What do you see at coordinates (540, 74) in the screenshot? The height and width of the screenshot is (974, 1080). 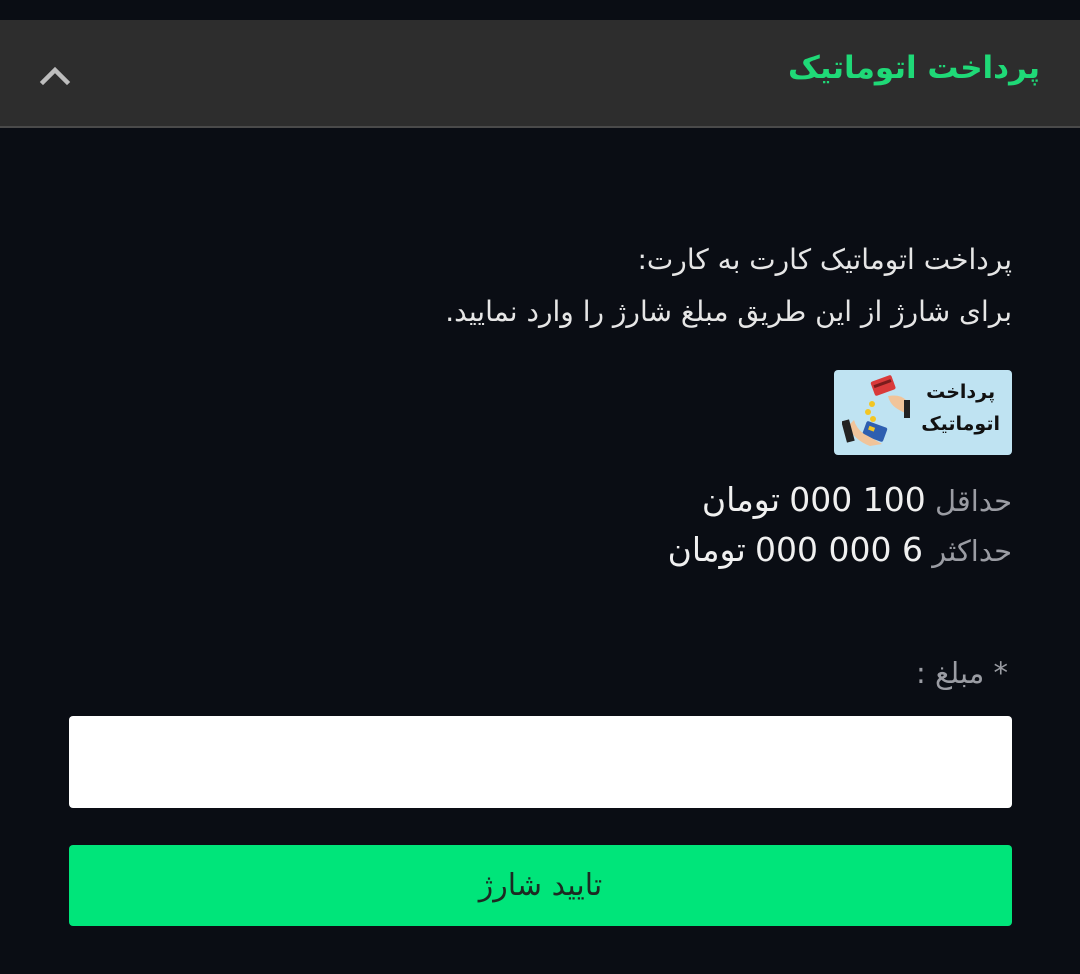 I see `accordion-header: پرداخت اتوماتیک` at bounding box center [540, 74].